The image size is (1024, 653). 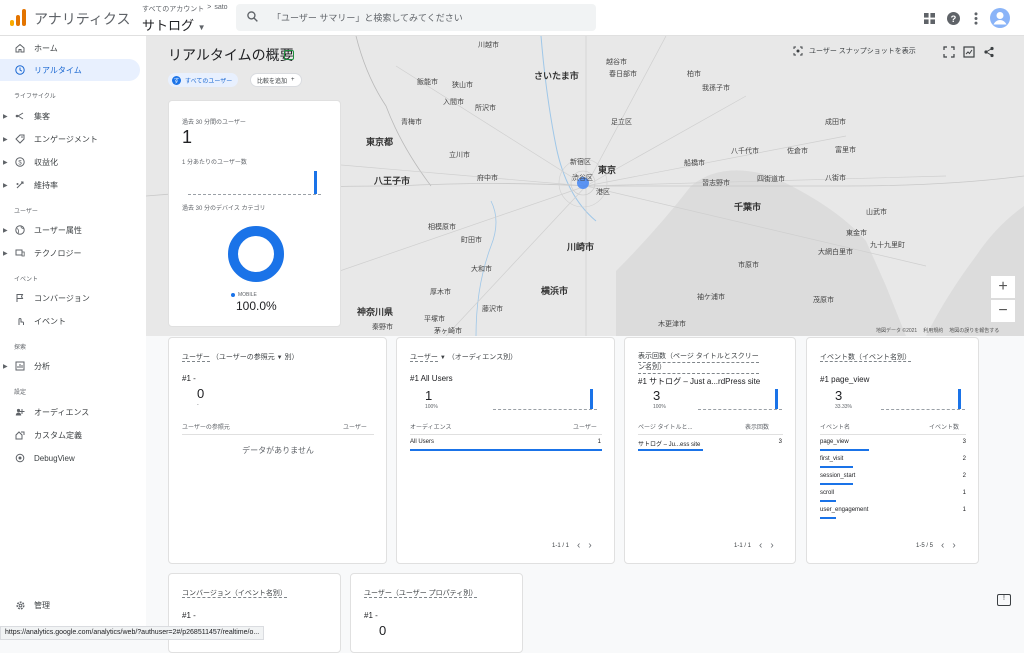 I want to click on sidebar-item-conversions: コンバージョン, so click(x=70, y=298).